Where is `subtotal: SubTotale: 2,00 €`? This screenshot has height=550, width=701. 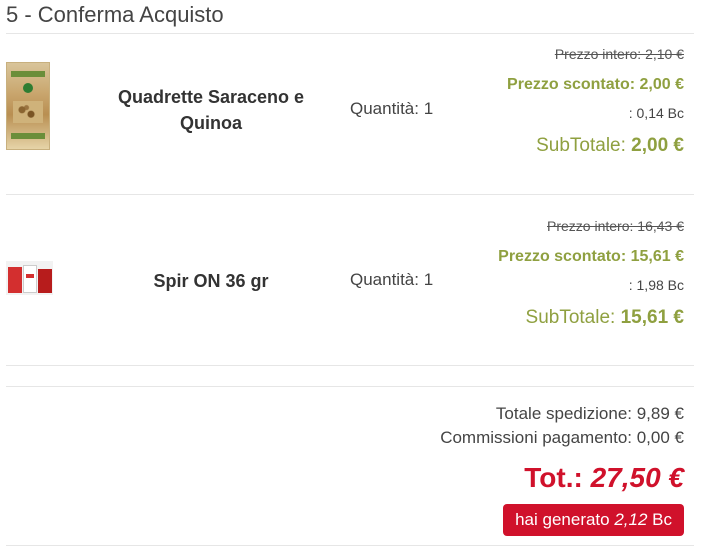 subtotal: SubTotale: 2,00 € is located at coordinates (554, 146).